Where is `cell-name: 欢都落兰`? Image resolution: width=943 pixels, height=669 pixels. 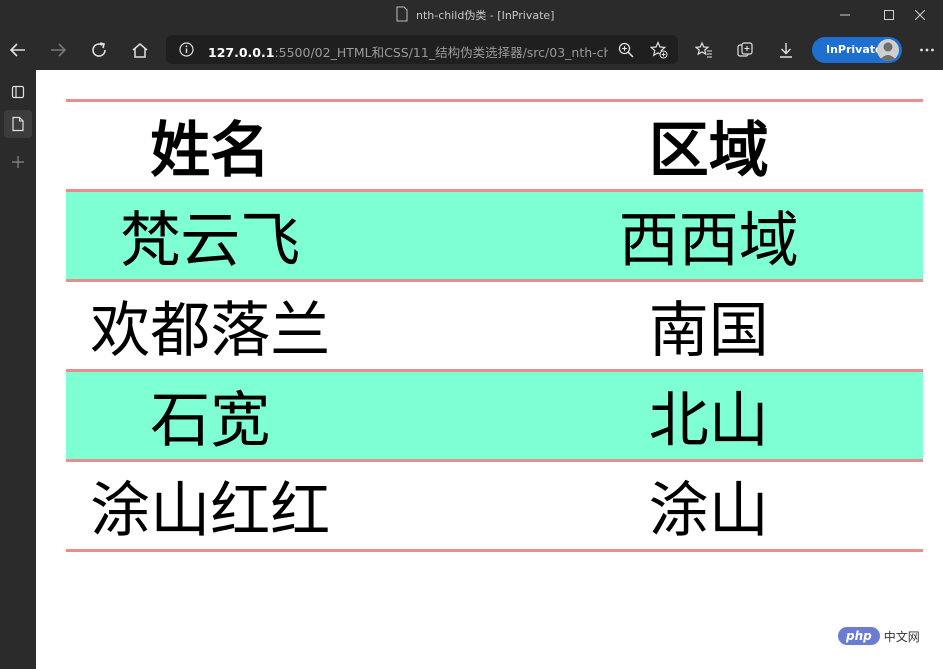
cell-name: 欢都落兰 is located at coordinates (210, 331).